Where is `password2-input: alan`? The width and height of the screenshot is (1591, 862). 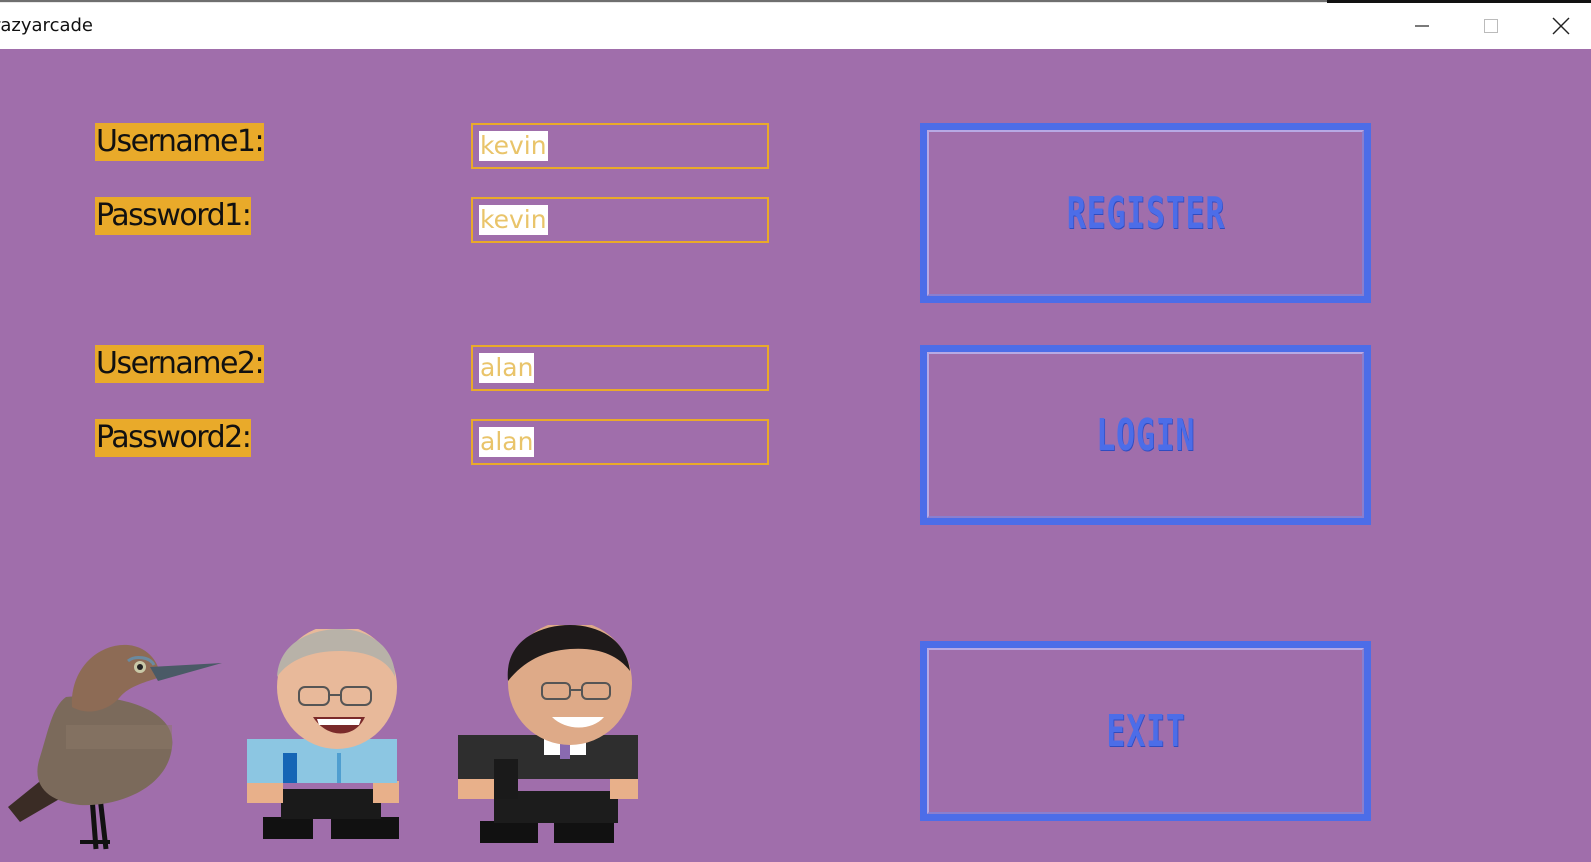
password2-input: alan is located at coordinates (620, 442).